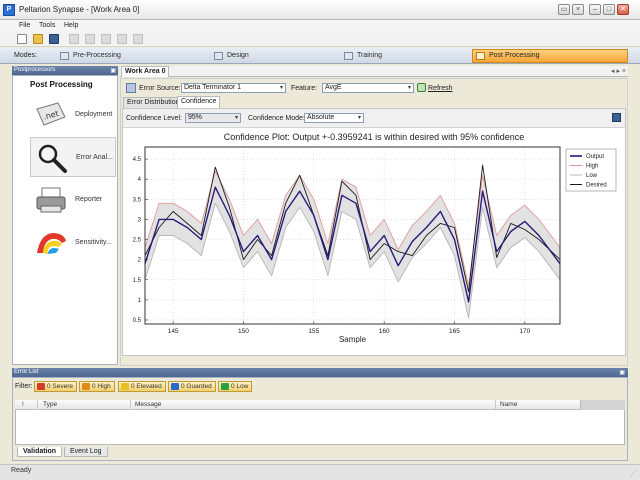 The image size is (640, 480). What do you see at coordinates (550, 56) in the screenshot?
I see `mode-post-processing: Post Processing` at bounding box center [550, 56].